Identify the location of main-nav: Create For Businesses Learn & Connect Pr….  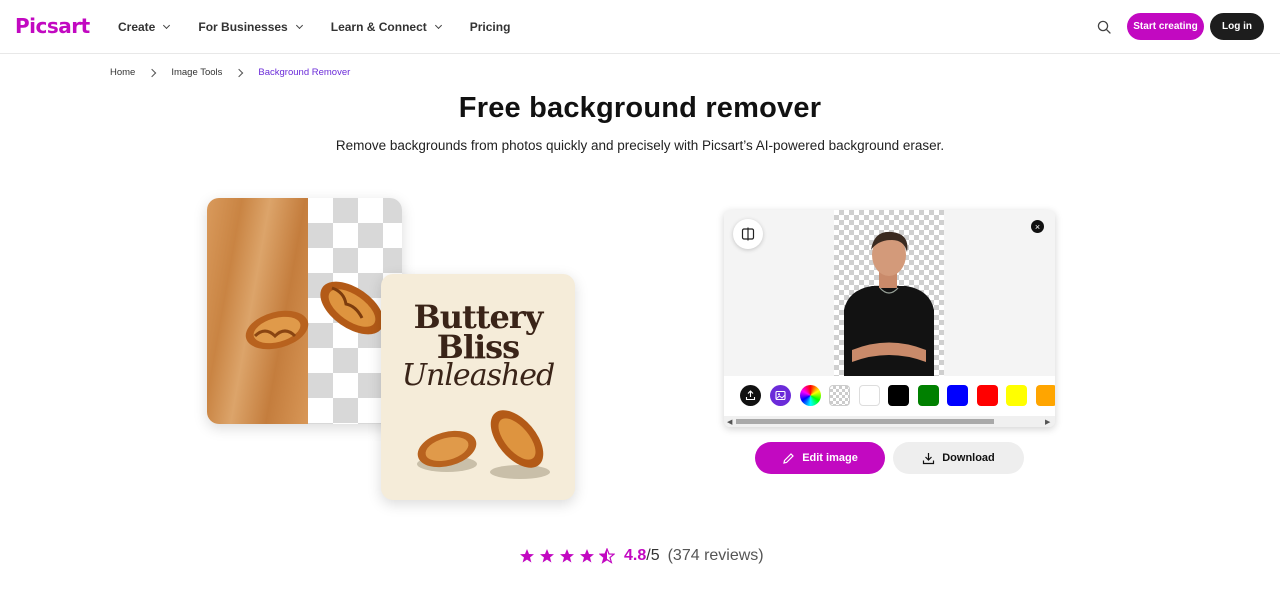
(328, 27).